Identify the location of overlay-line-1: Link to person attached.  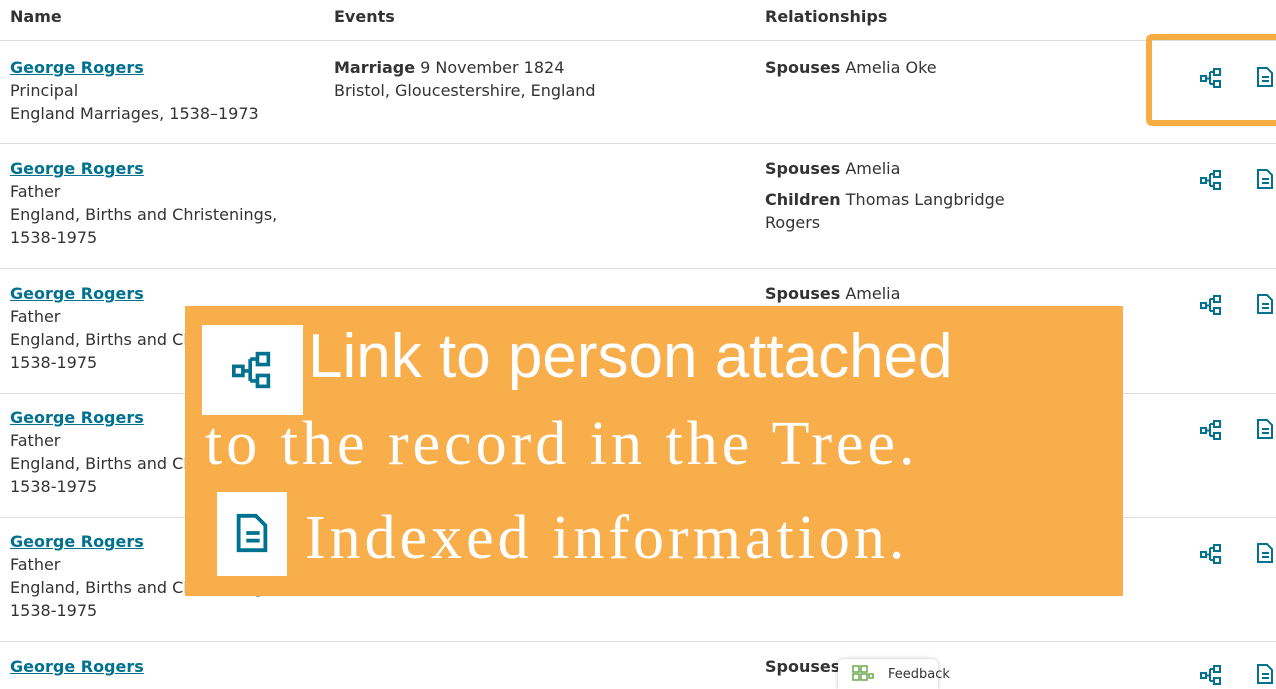
(630, 356).